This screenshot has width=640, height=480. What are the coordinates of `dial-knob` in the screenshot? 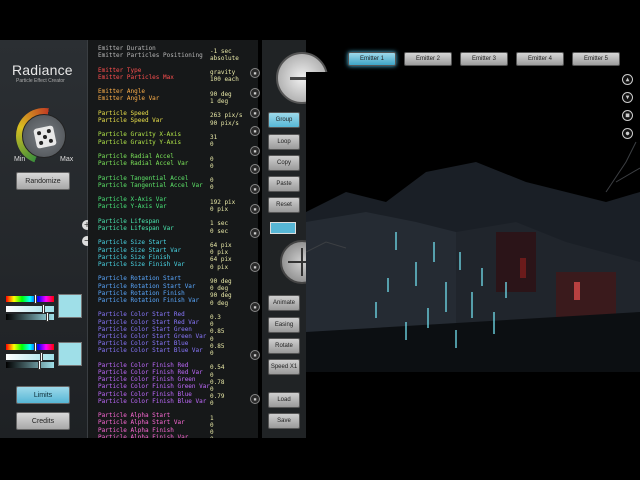 It's located at (44, 136).